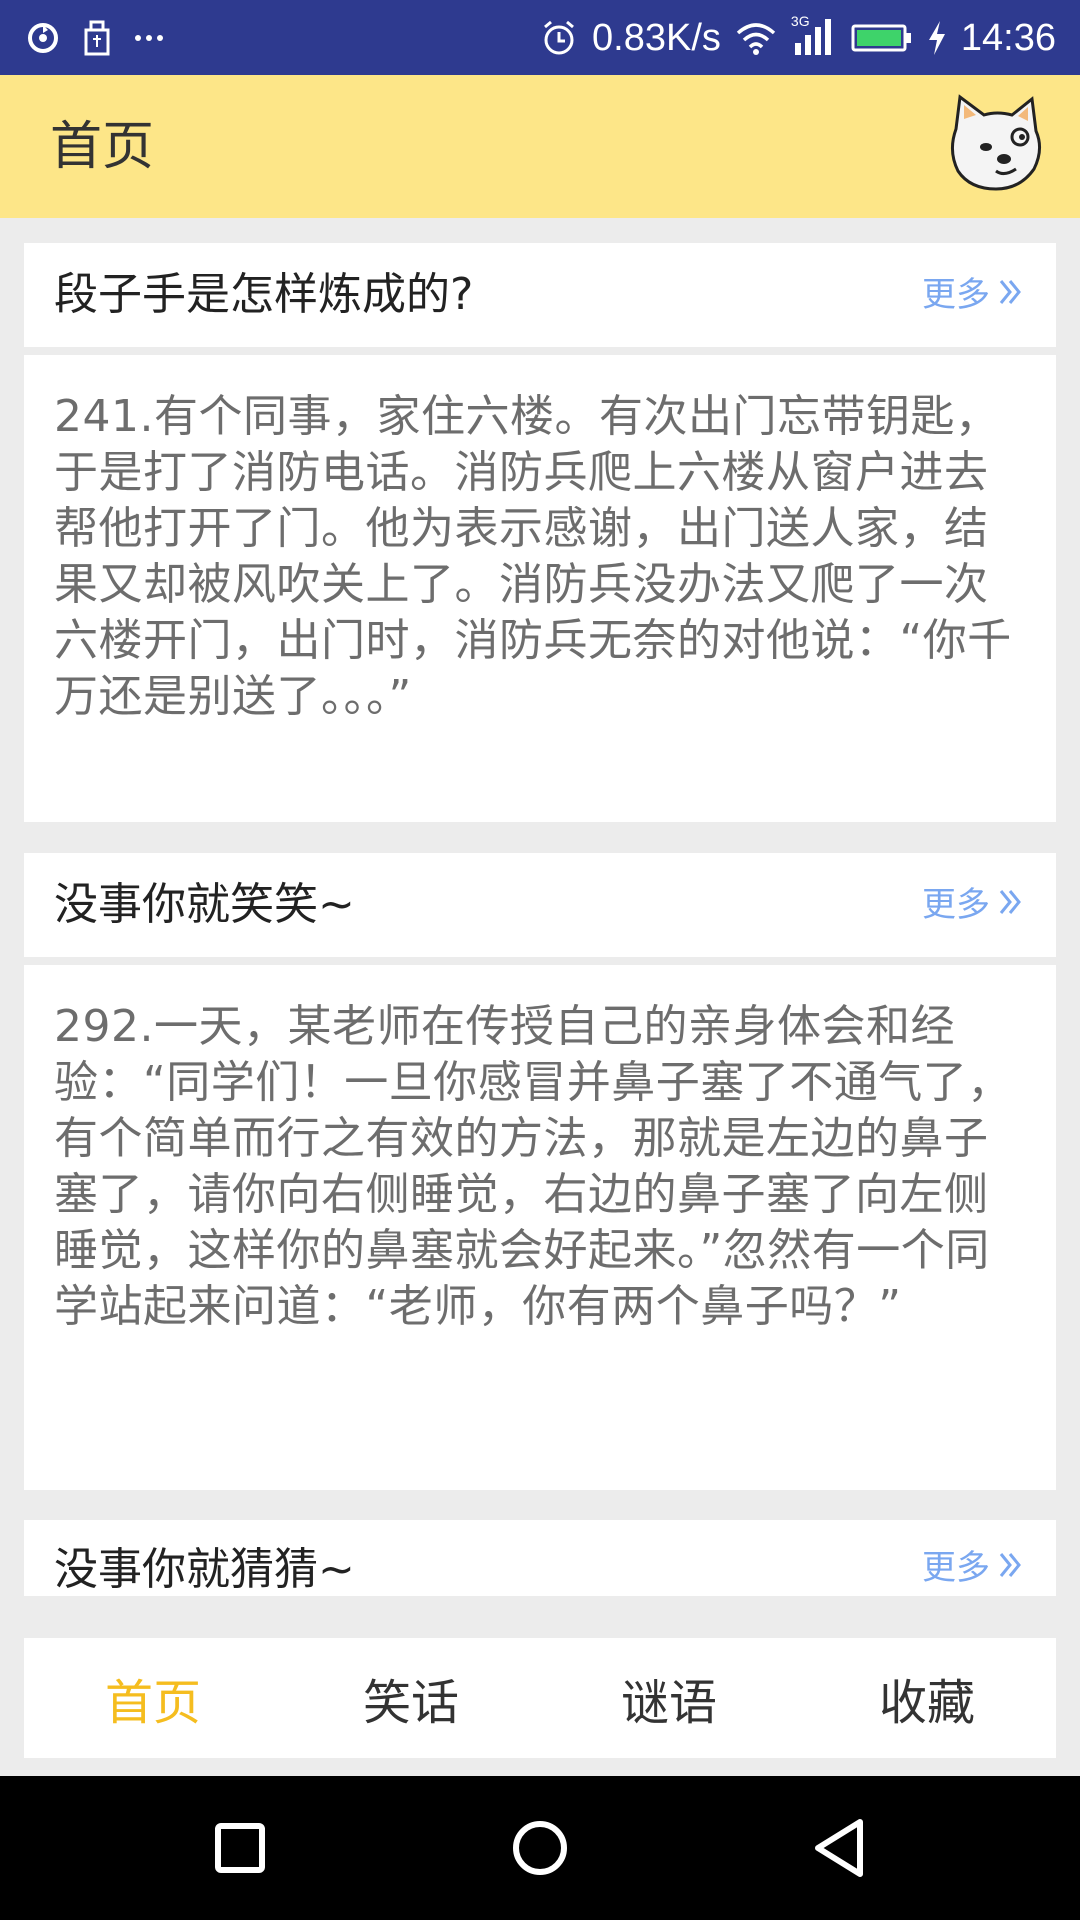 The image size is (1080, 1920). I want to click on status-bar: 0.83K/s 3G 14:36, so click(540, 37).